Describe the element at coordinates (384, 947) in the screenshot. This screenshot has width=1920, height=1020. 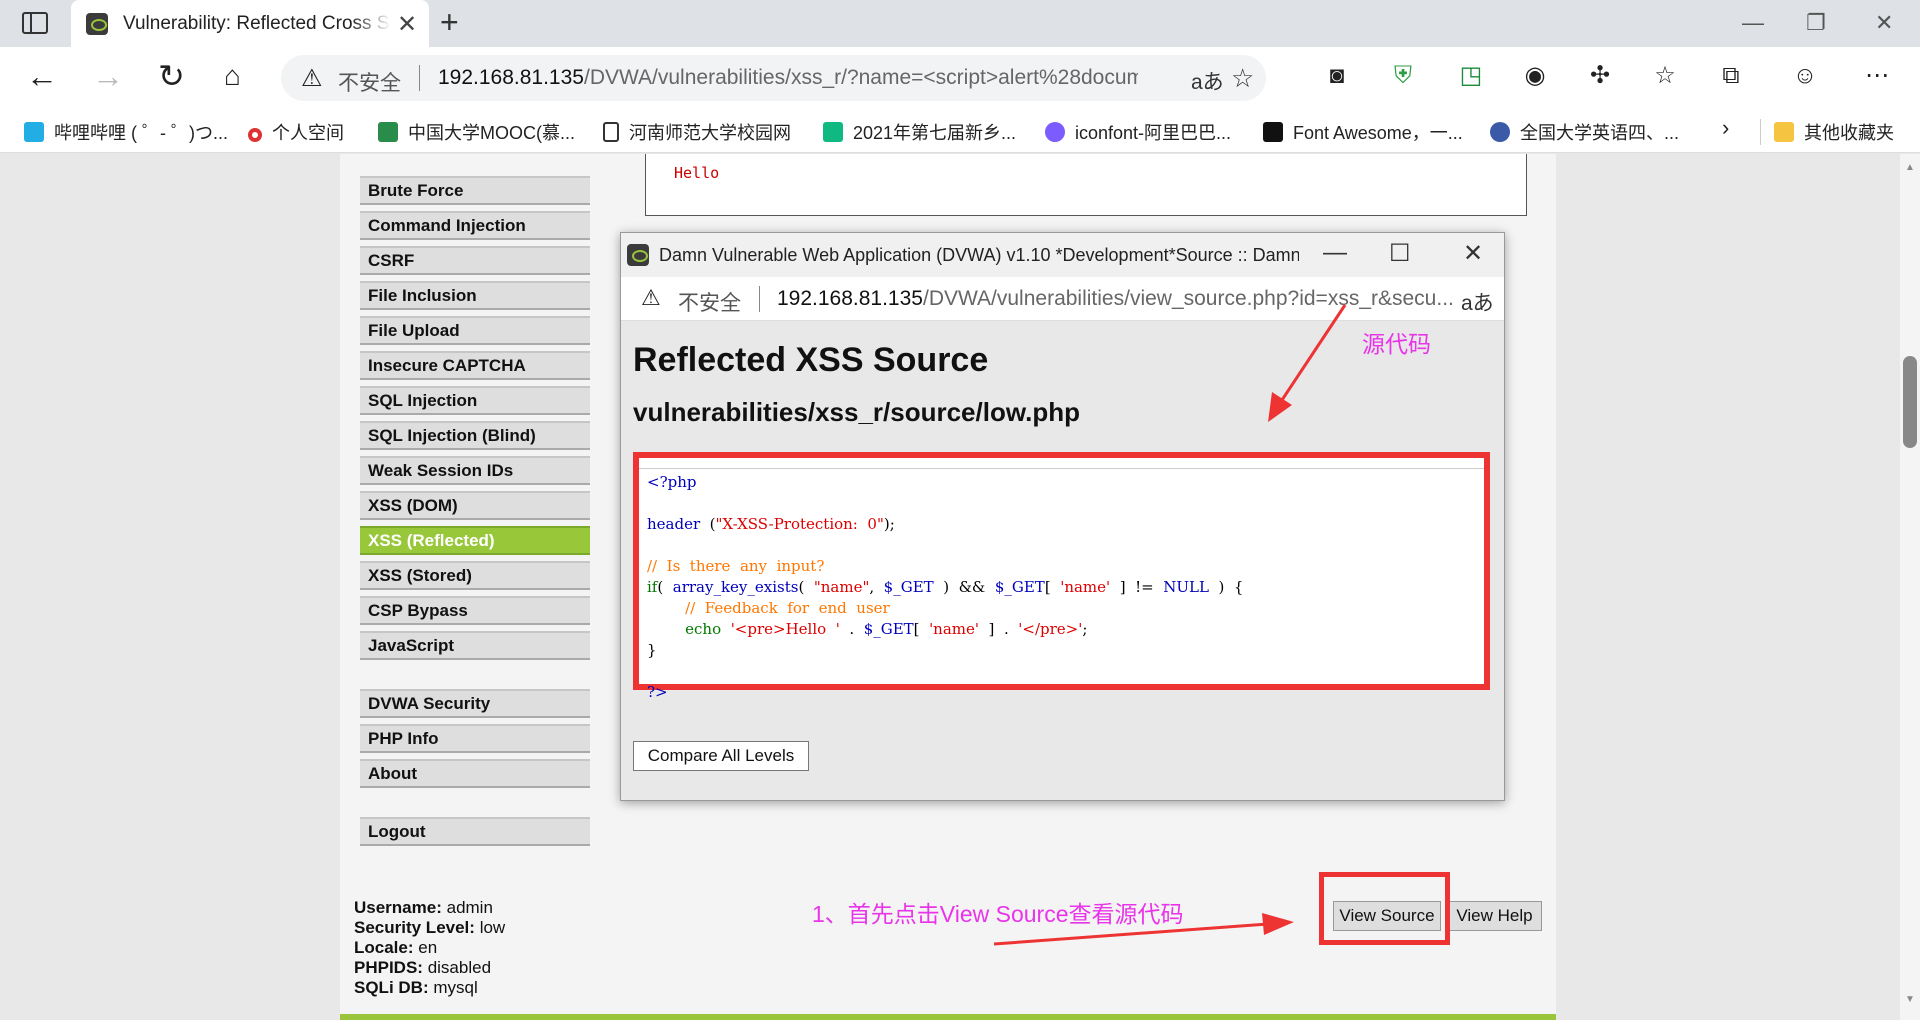
I see `locale-label: Locale:` at that location.